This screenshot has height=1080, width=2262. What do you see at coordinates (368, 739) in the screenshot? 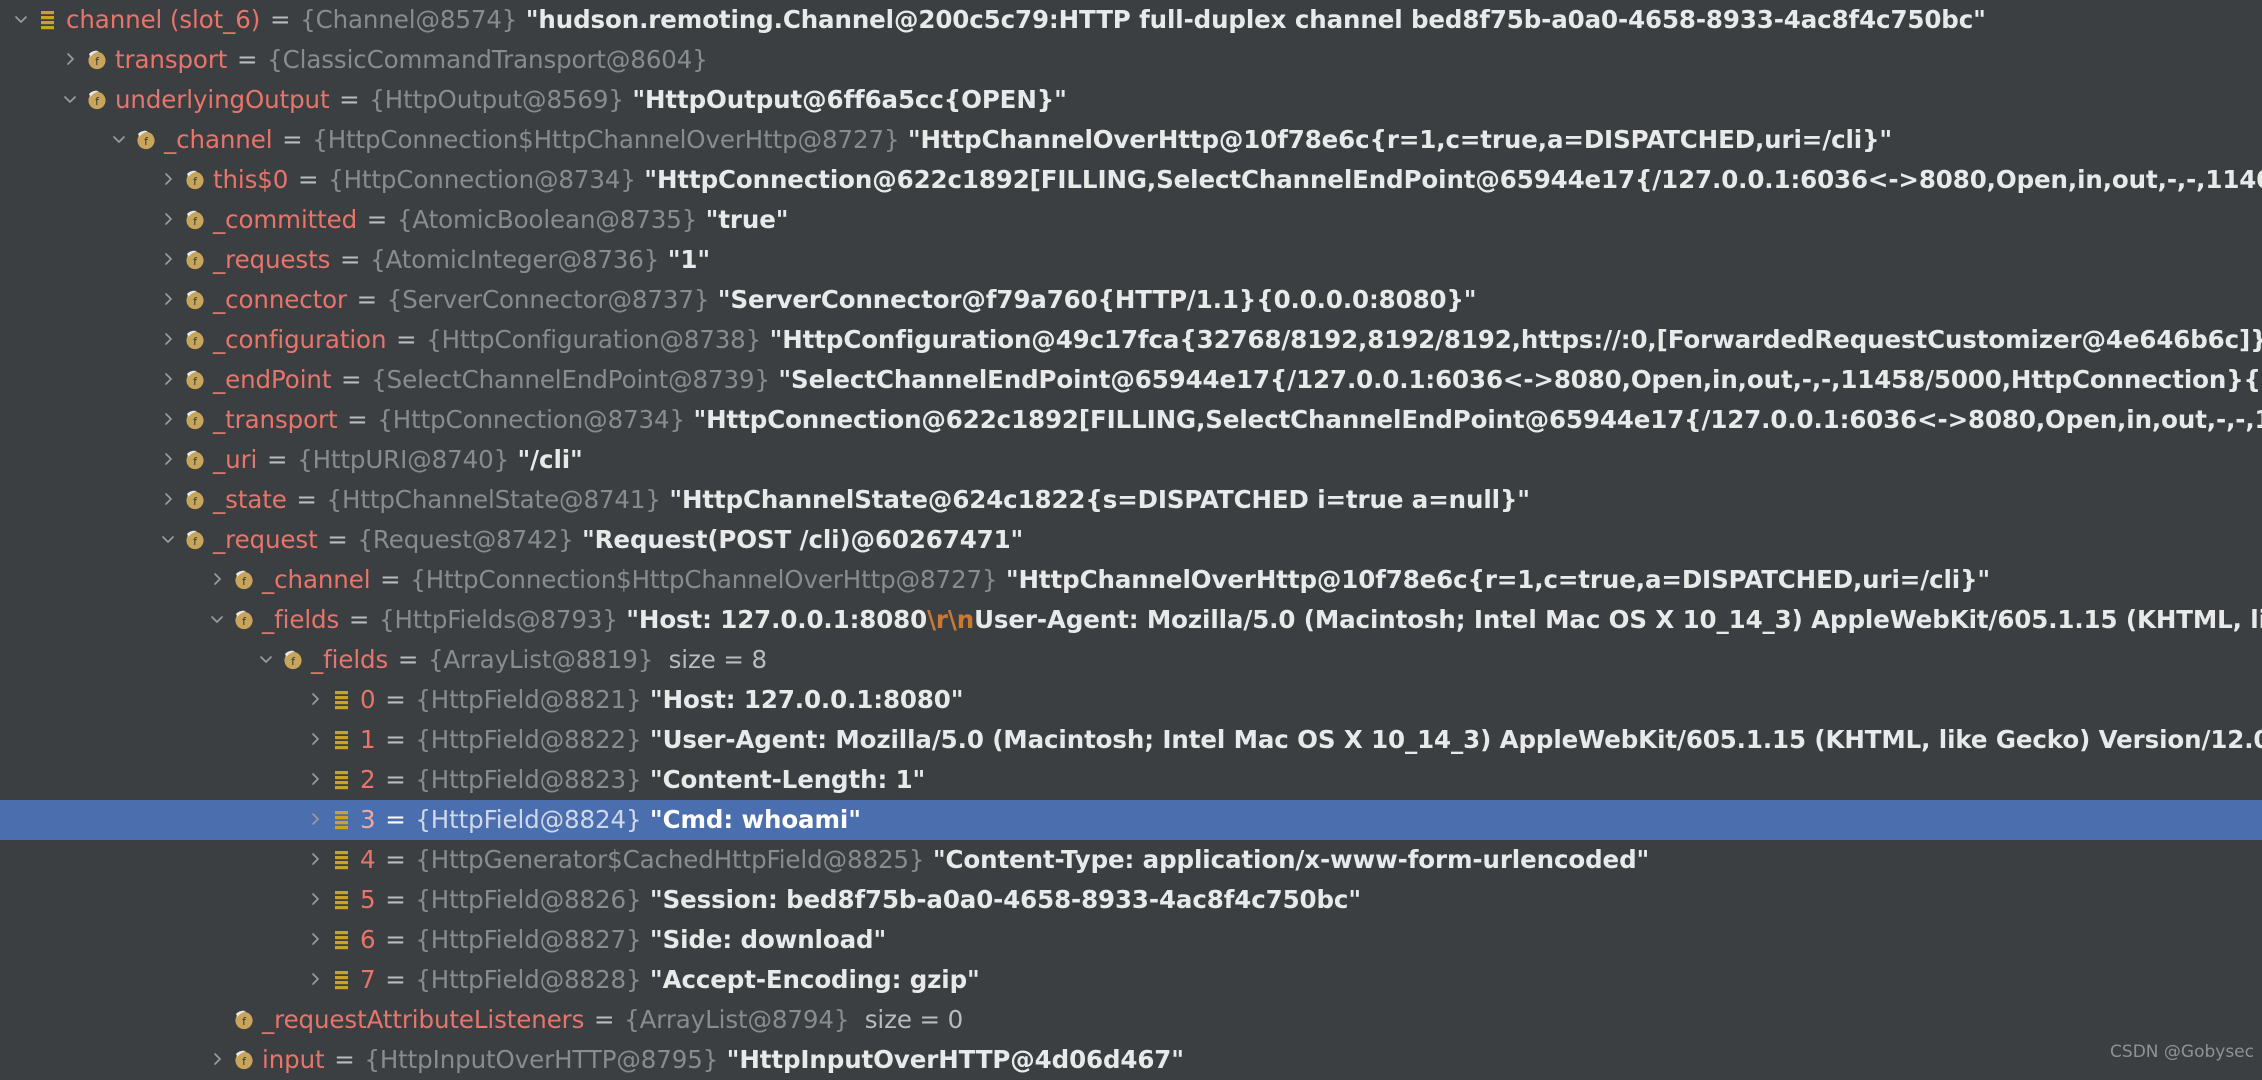
I see `array-index: 1` at bounding box center [368, 739].